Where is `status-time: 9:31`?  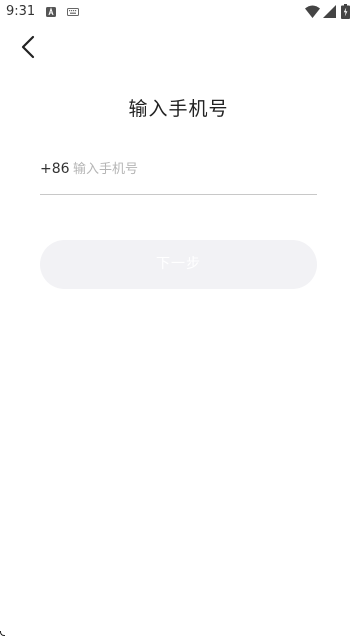 status-time: 9:31 is located at coordinates (21, 11).